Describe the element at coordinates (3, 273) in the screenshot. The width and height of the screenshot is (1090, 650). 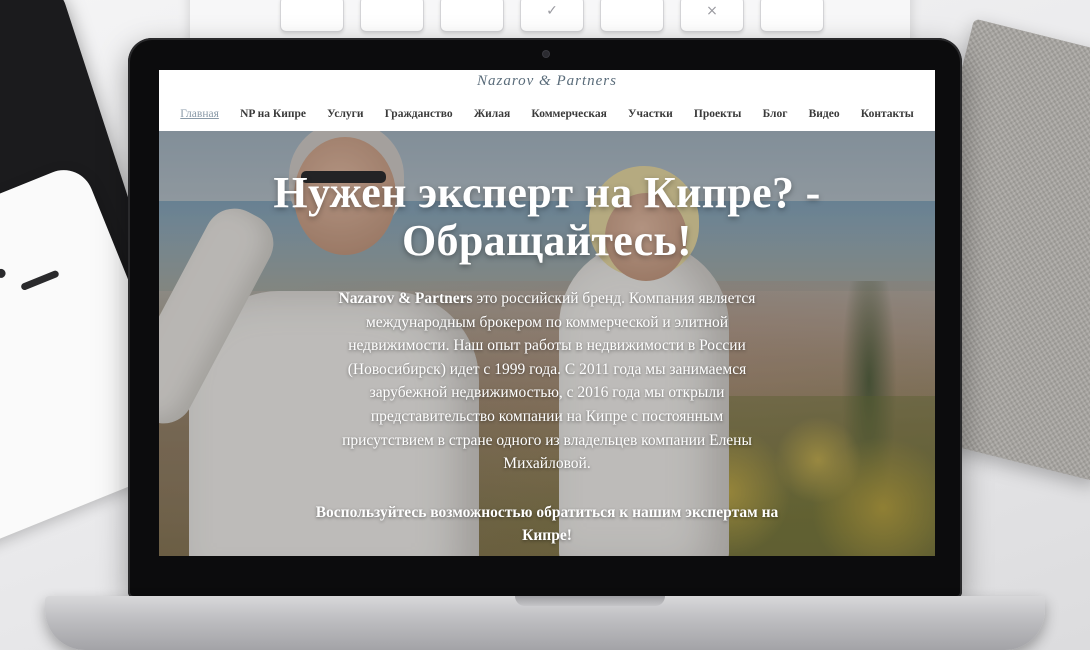
I see `tablet-camera-icon` at that location.